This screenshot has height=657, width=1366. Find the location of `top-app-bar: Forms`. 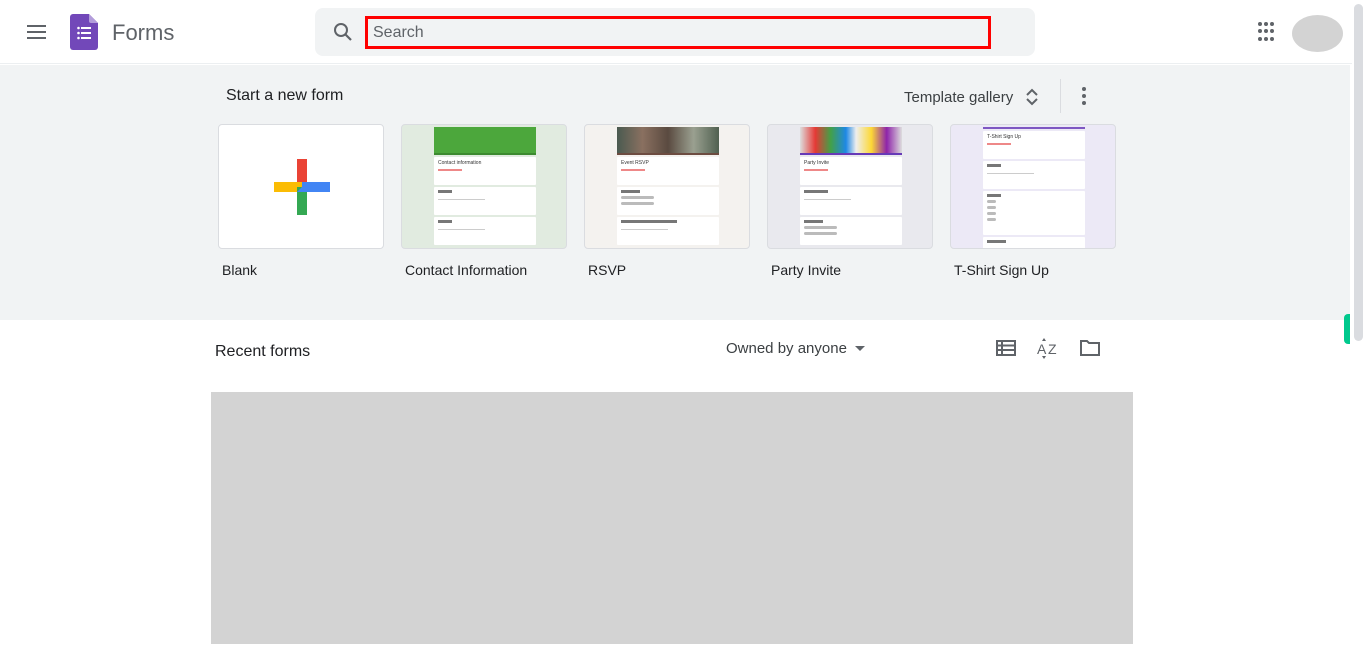

top-app-bar: Forms is located at coordinates (683, 32).